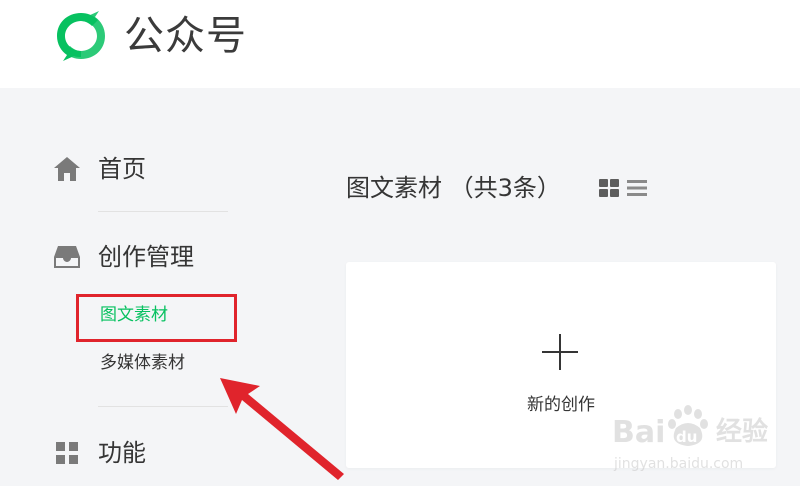 The width and height of the screenshot is (800, 486). What do you see at coordinates (122, 453) in the screenshot?
I see `sidebar-item-label: 功能` at bounding box center [122, 453].